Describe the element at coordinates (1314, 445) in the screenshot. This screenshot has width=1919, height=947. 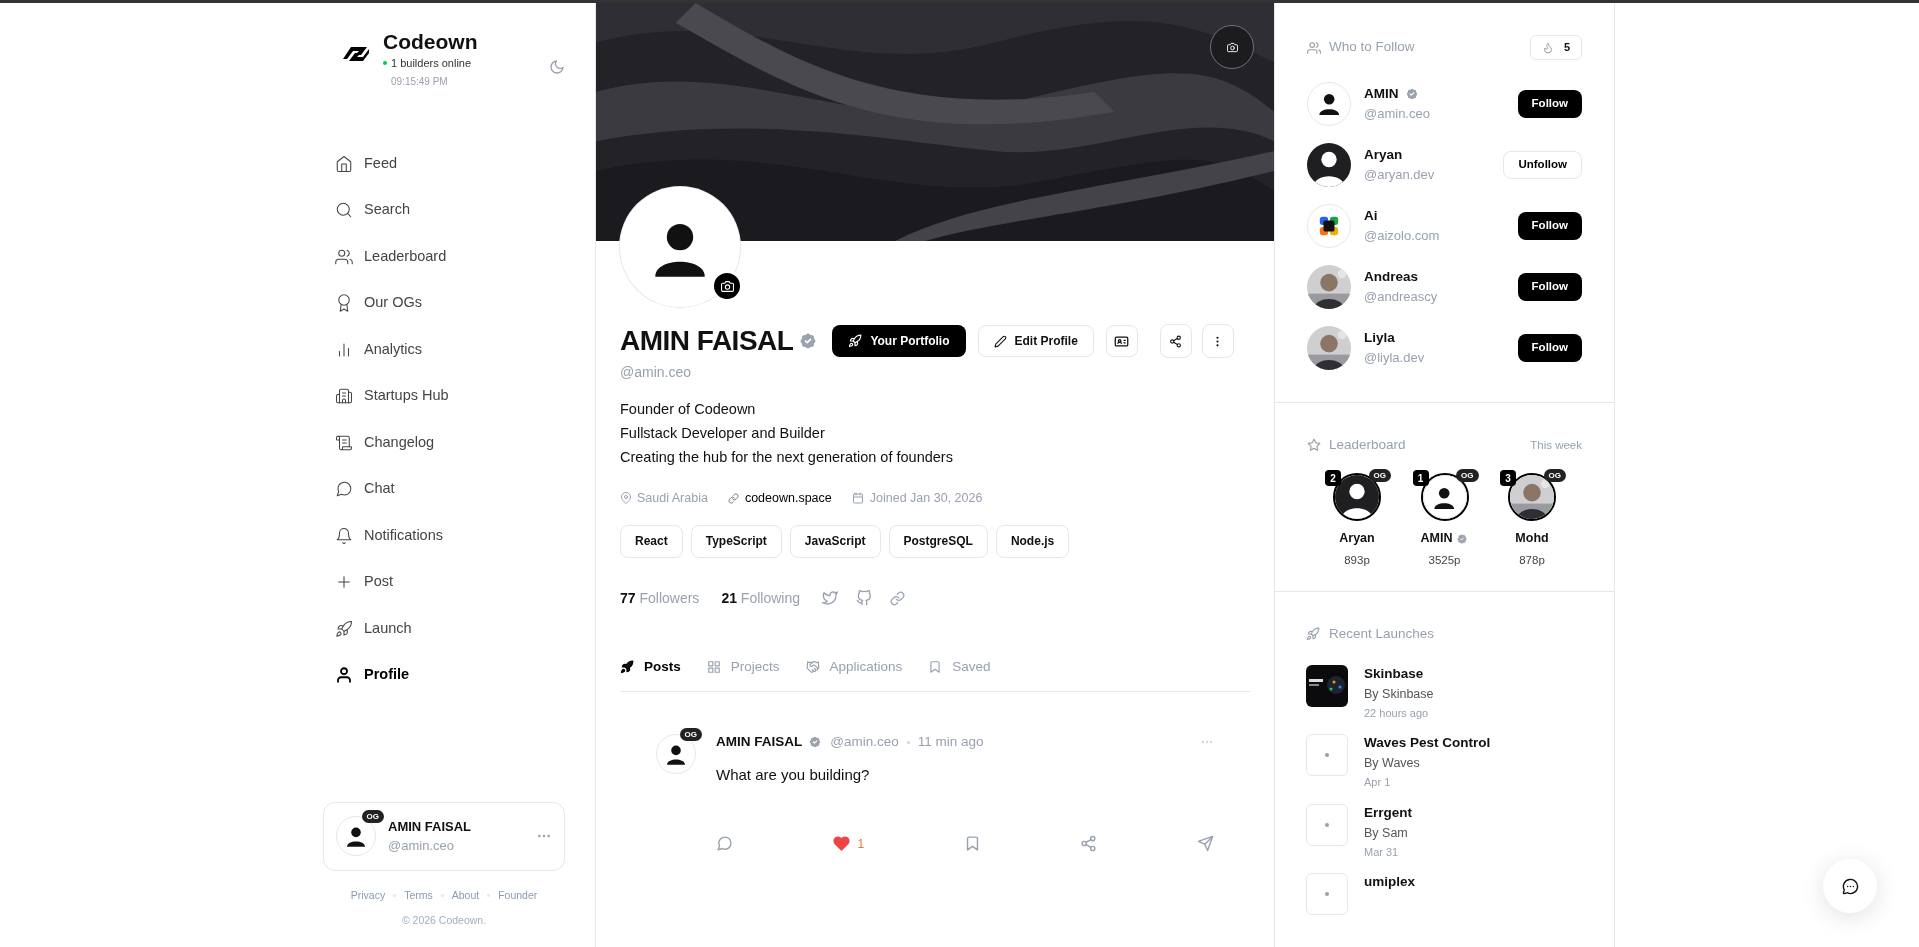
I see `star-icon` at that location.